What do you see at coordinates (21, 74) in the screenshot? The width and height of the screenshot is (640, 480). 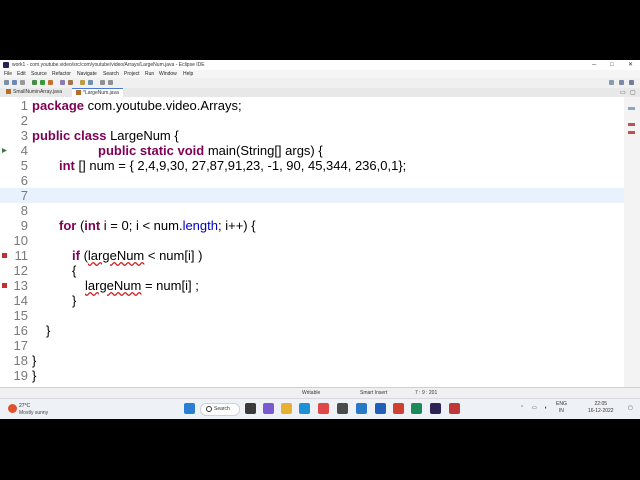 I see `menu-edit: Edit` at bounding box center [21, 74].